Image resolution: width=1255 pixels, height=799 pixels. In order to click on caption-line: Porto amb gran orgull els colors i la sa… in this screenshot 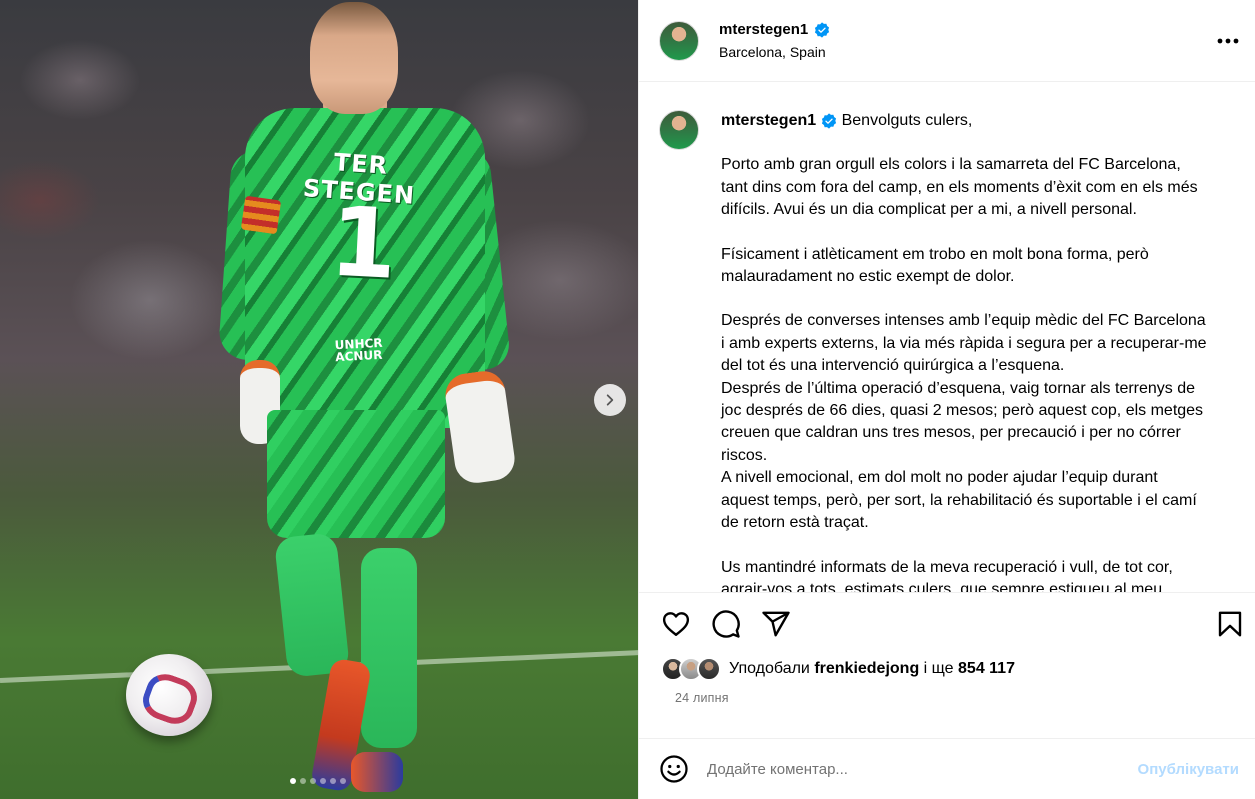, I will do `click(951, 165)`.